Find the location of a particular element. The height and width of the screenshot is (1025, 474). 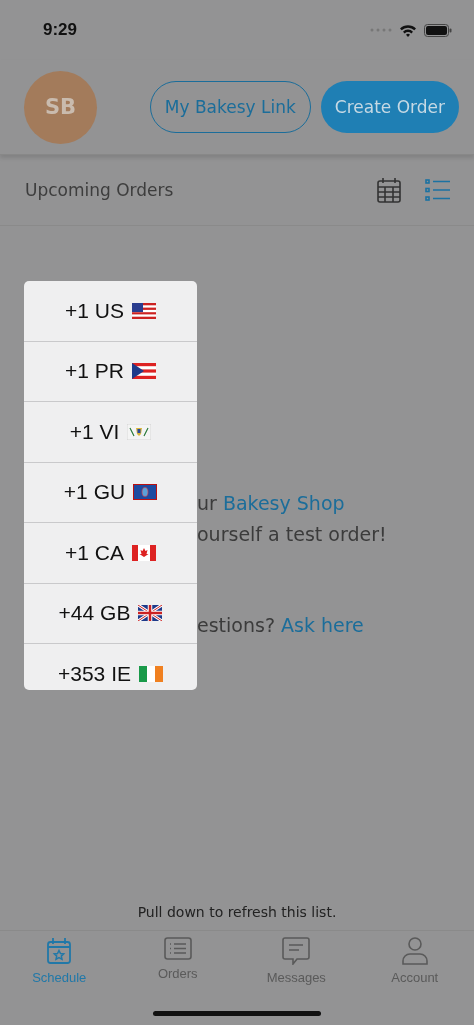

country-code-option: +1 VI is located at coordinates (110, 432).